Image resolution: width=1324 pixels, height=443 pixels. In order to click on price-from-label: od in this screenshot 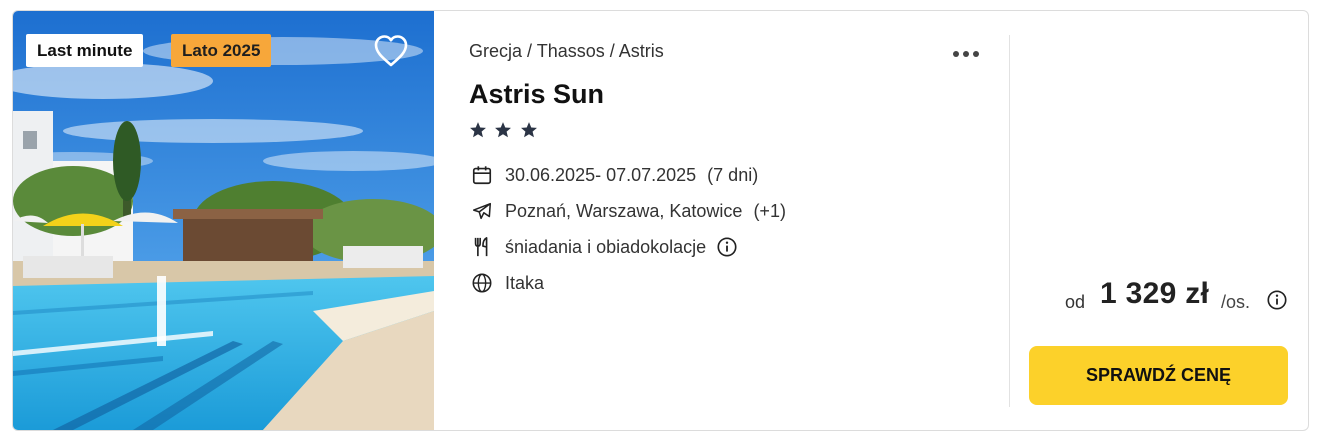, I will do `click(1075, 302)`.